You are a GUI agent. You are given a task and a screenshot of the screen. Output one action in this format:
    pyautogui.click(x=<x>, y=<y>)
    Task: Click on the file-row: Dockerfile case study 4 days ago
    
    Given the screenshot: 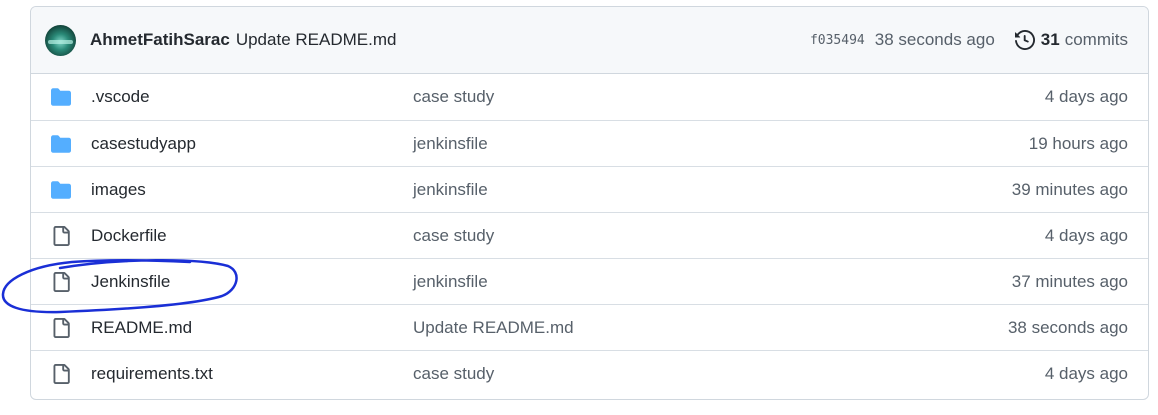 What is the action you would take?
    pyautogui.click(x=589, y=235)
    